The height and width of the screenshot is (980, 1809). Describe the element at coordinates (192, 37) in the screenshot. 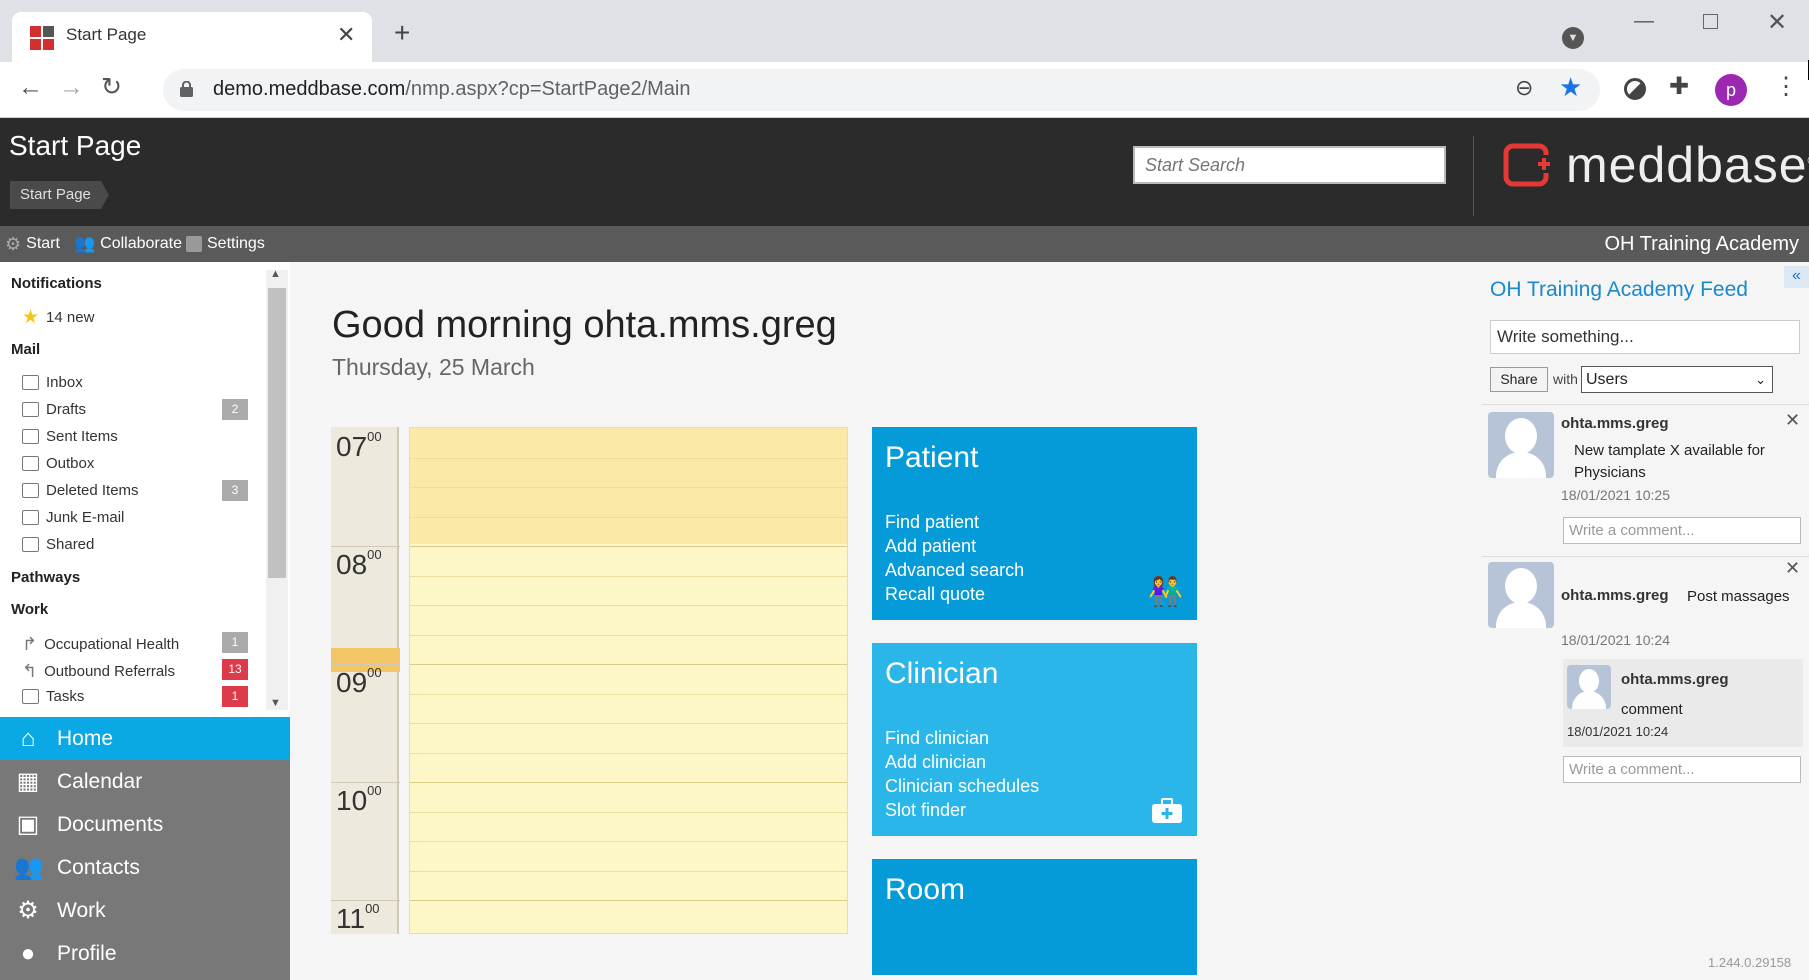

I see `browser-tab: Start Page ✕` at that location.